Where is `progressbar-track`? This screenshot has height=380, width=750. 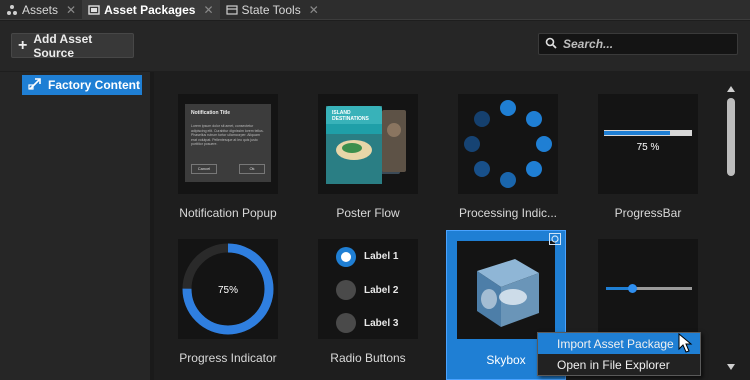 progressbar-track is located at coordinates (648, 133).